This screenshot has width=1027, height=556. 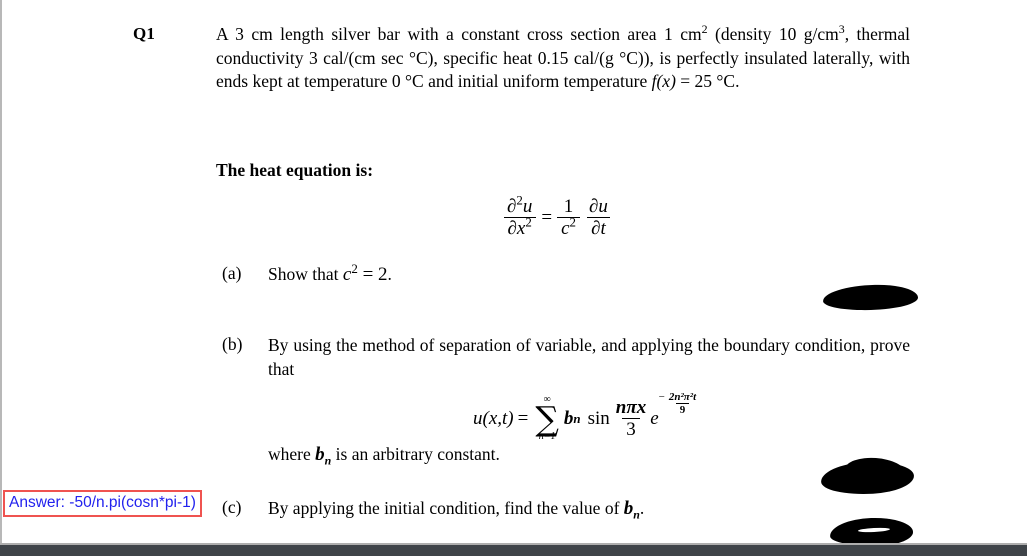 What do you see at coordinates (588, 274) in the screenshot?
I see `part-a-text: Show that c2 = 2.` at bounding box center [588, 274].